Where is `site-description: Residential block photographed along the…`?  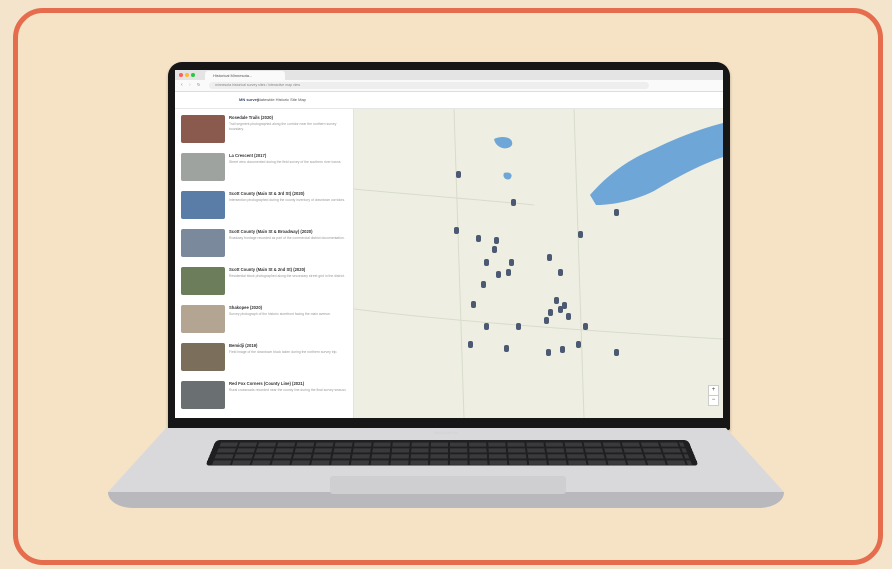 site-description: Residential block photographed along the… is located at coordinates (287, 276).